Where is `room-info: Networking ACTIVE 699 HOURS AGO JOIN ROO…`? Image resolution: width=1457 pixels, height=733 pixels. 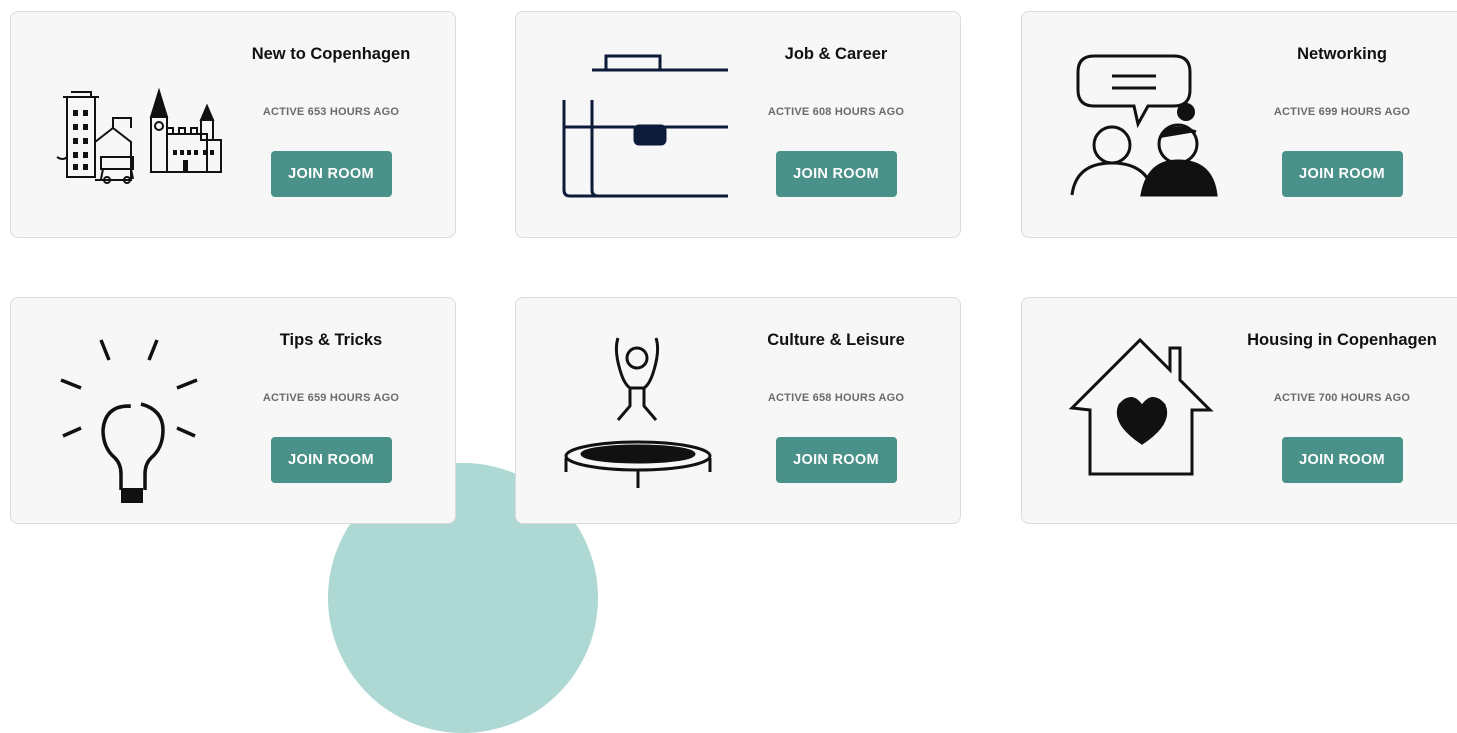 room-info: Networking ACTIVE 699 HOURS AGO JOIN ROO… is located at coordinates (1342, 120).